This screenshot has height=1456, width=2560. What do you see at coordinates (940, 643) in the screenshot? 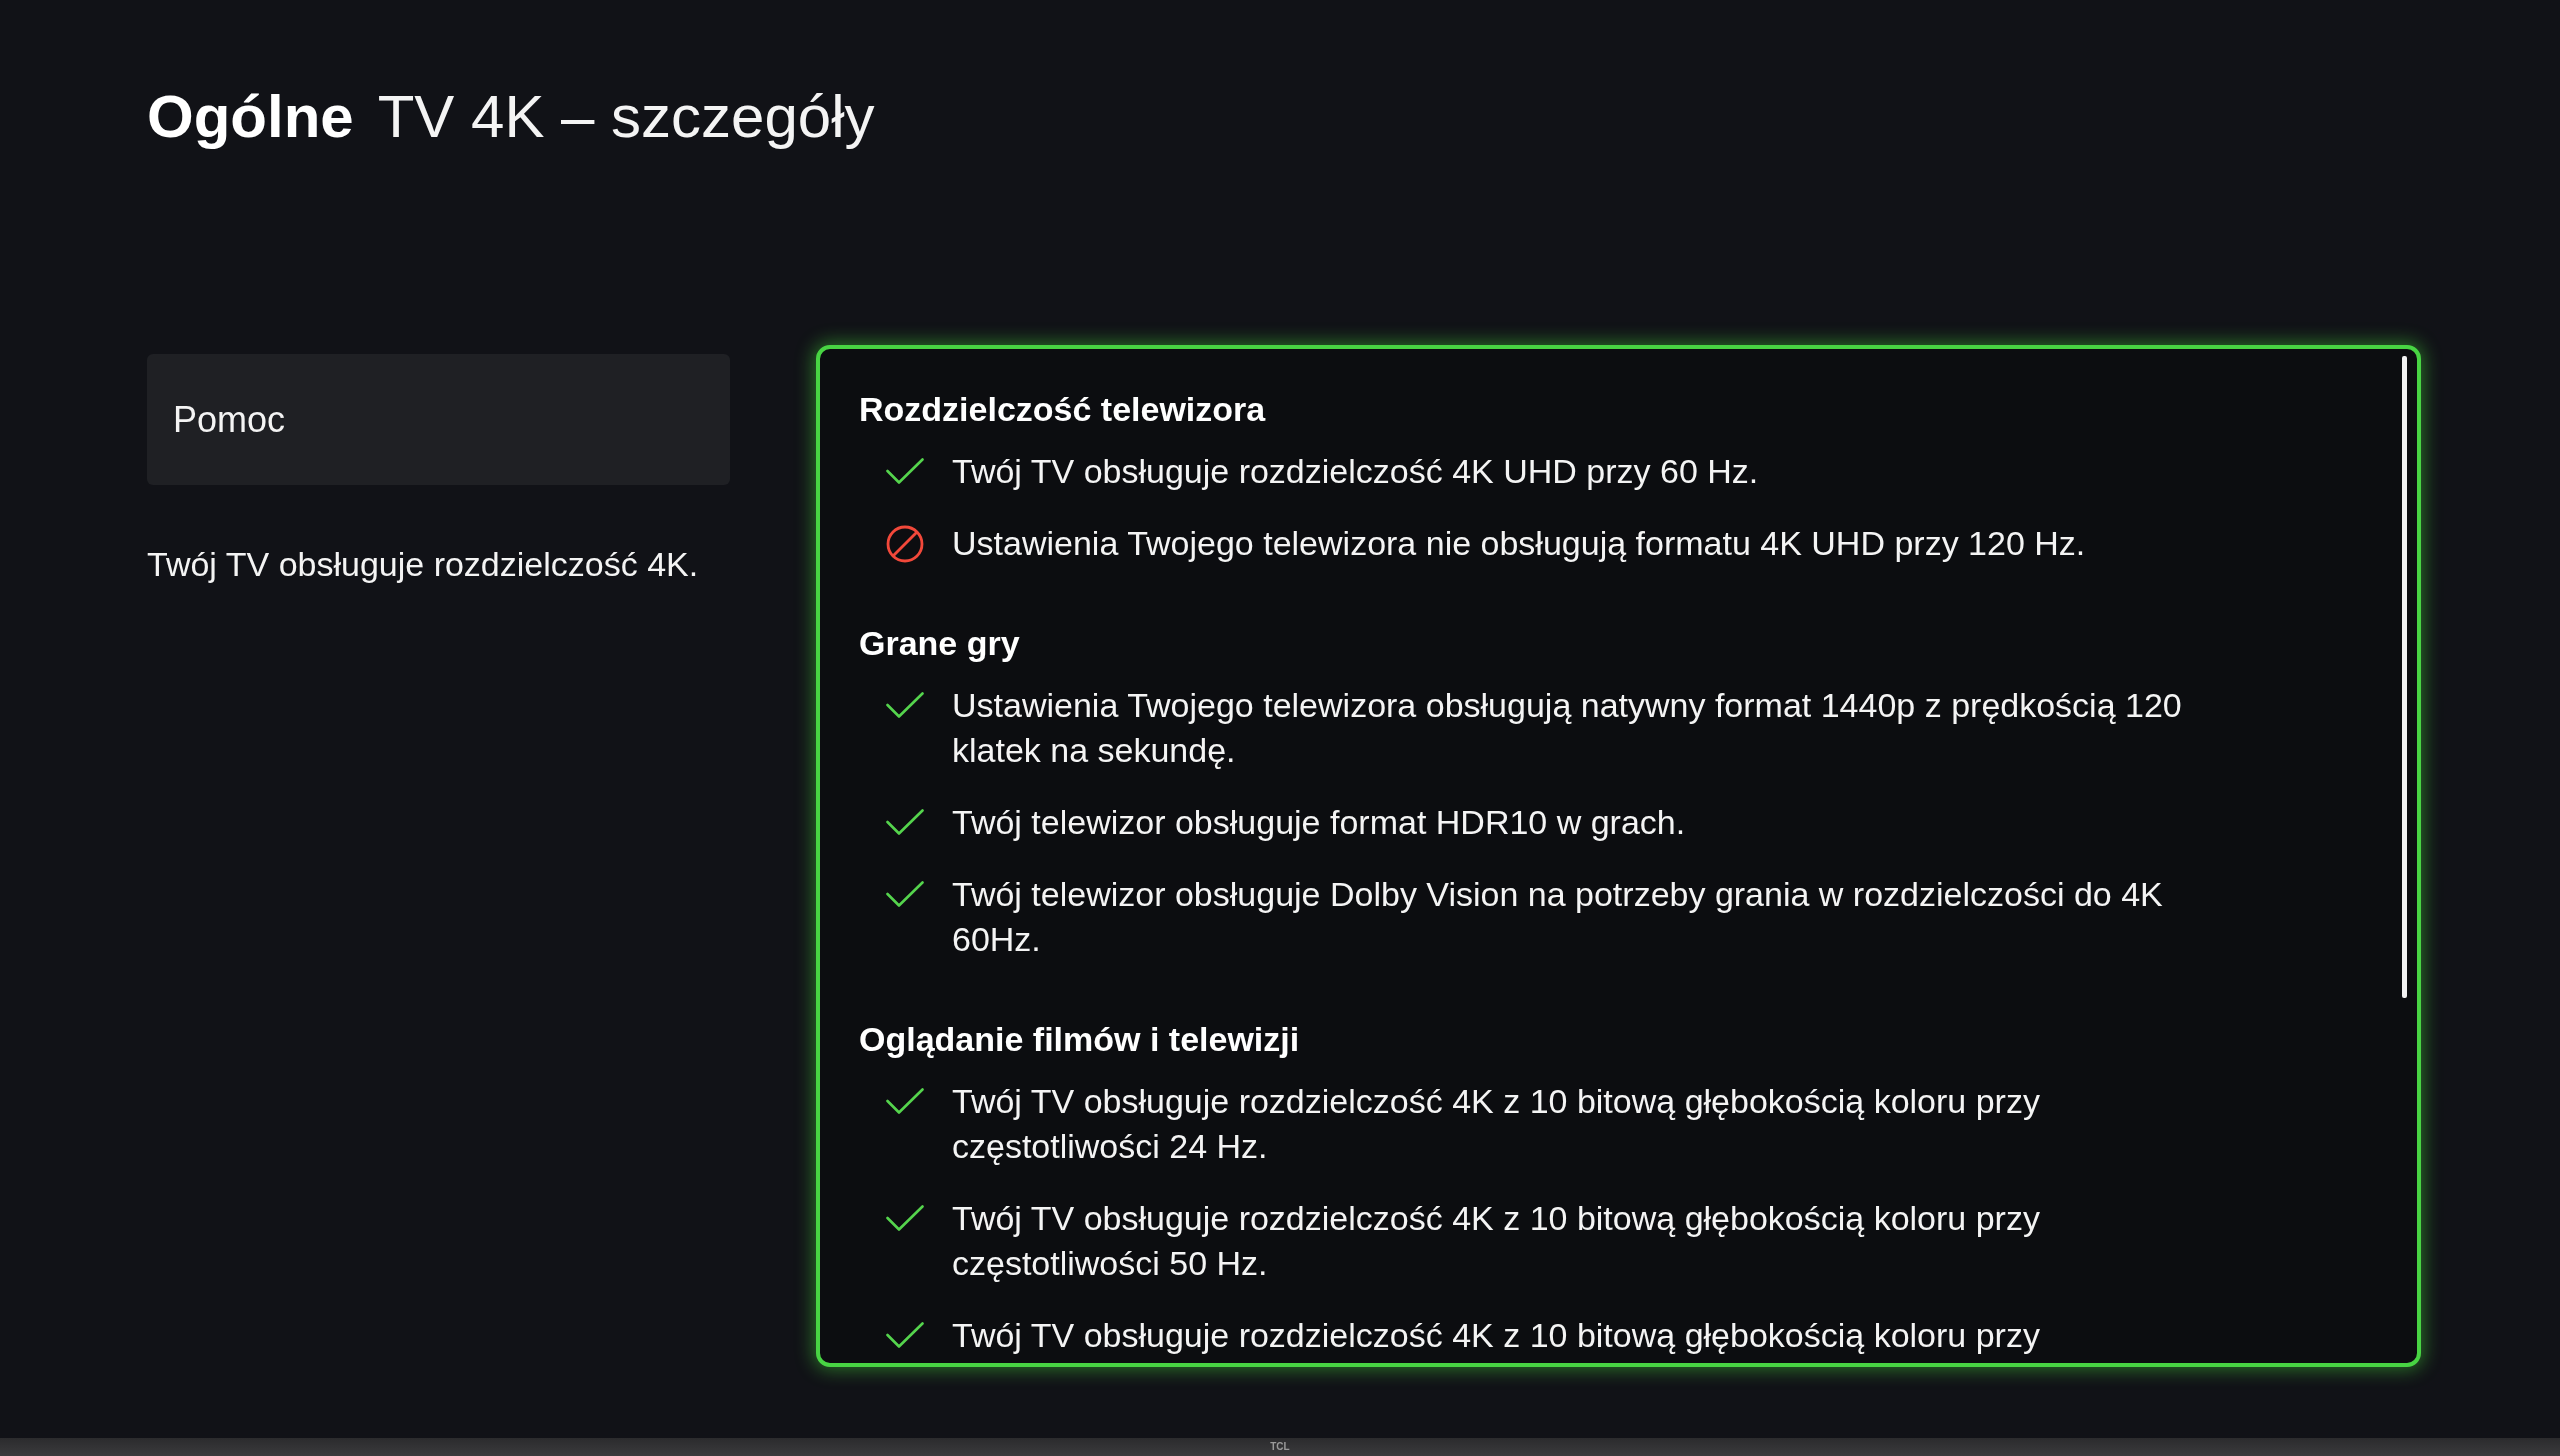
I see `section-heading: Grane gry` at bounding box center [940, 643].